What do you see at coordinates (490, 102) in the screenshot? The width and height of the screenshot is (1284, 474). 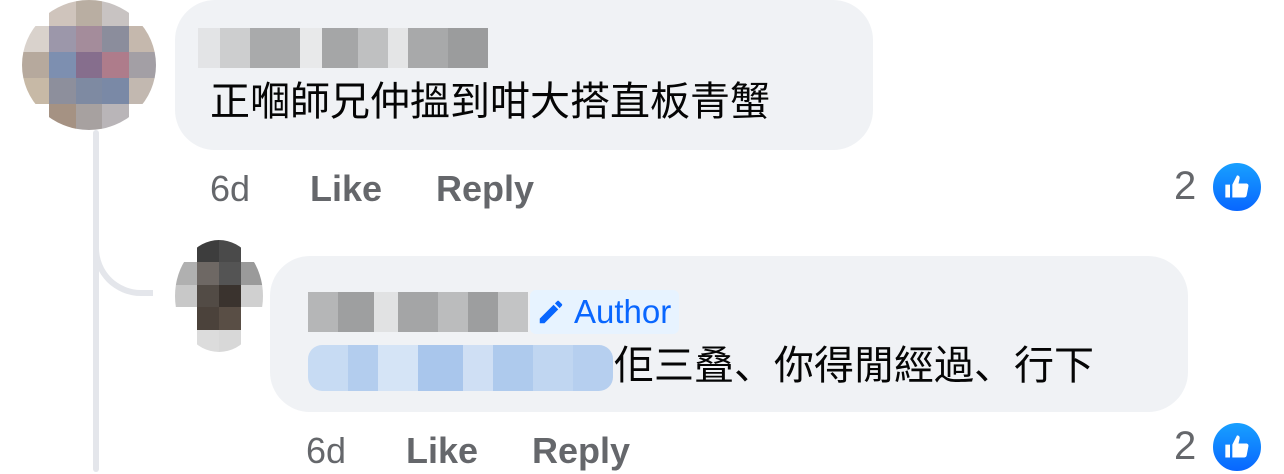 I see `comment-text: 正嗰師兄仲搵到咁大搭直板青蟹` at bounding box center [490, 102].